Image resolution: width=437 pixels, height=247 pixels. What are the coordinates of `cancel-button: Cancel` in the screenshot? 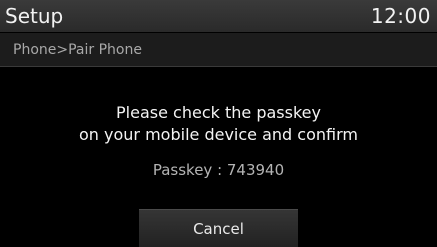 It's located at (218, 228).